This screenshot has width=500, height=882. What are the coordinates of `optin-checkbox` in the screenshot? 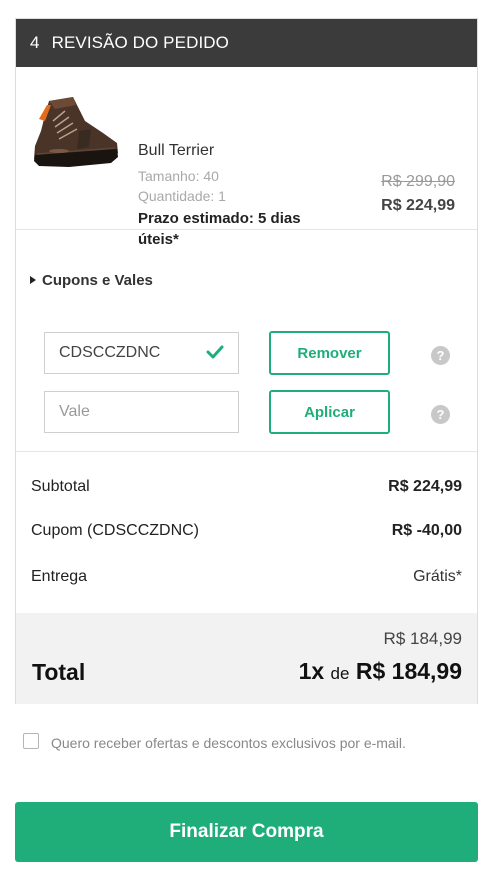 It's located at (31, 741).